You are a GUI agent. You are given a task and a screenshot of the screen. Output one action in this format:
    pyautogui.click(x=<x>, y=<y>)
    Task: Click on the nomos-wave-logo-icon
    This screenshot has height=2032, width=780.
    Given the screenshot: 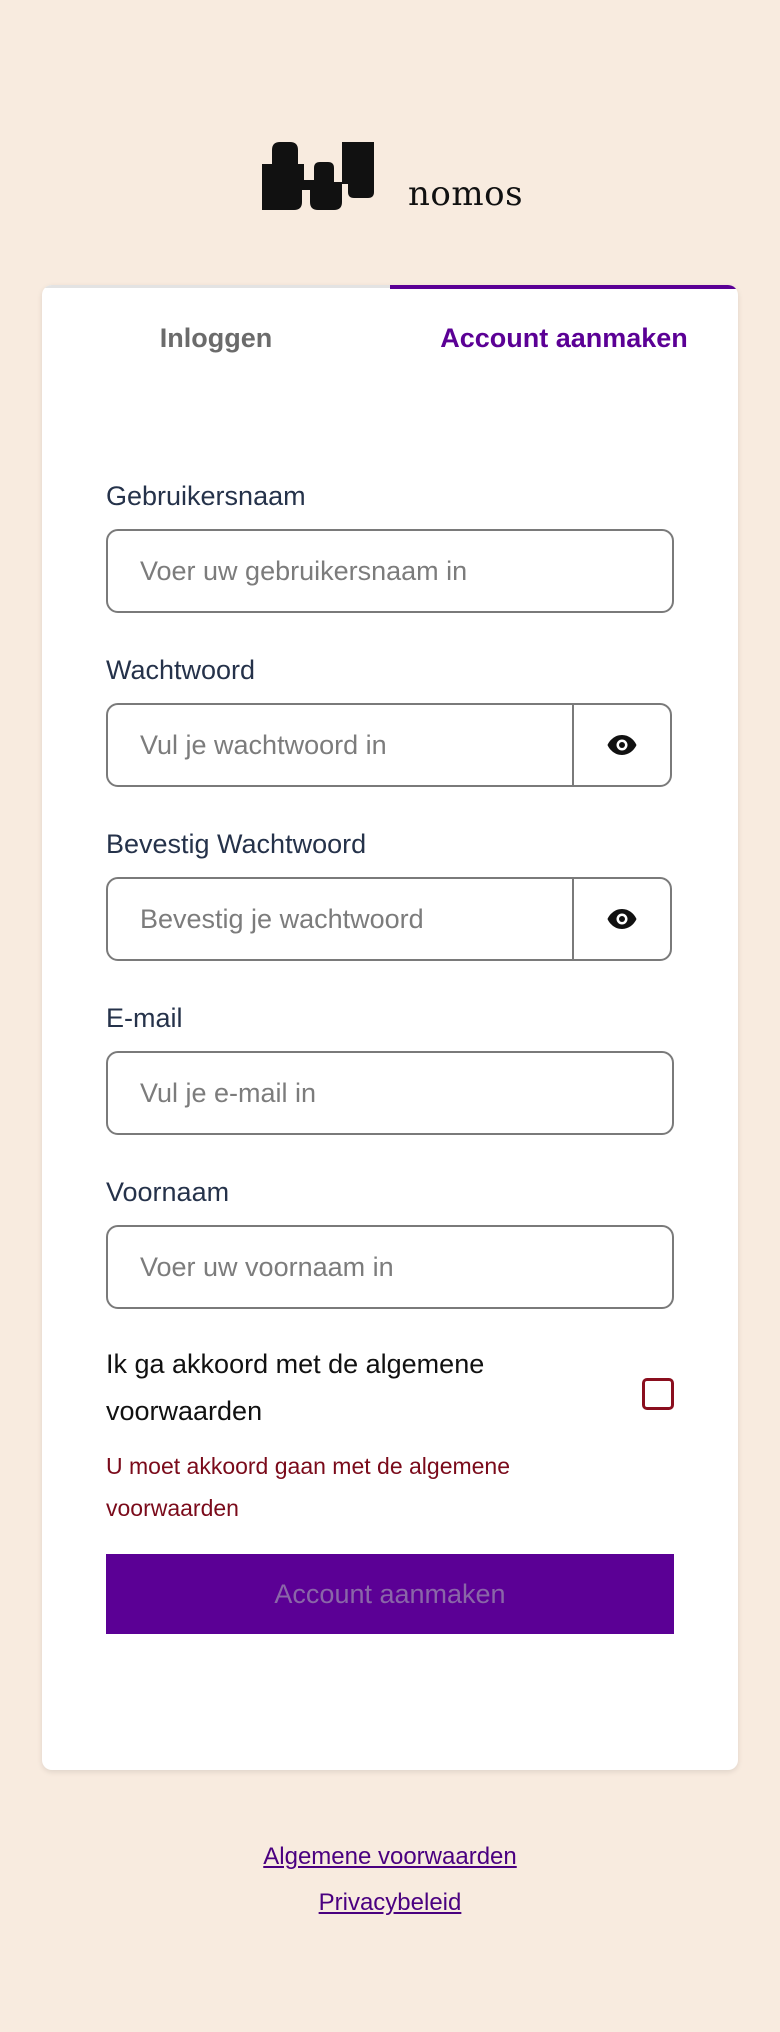 What is the action you would take?
    pyautogui.click(x=318, y=176)
    